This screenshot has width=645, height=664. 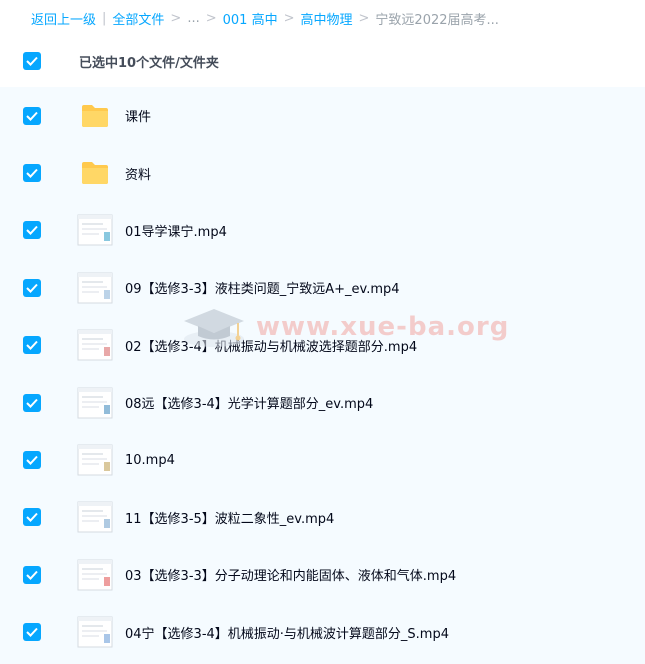 I want to click on file-row: 资料, so click(x=322, y=172).